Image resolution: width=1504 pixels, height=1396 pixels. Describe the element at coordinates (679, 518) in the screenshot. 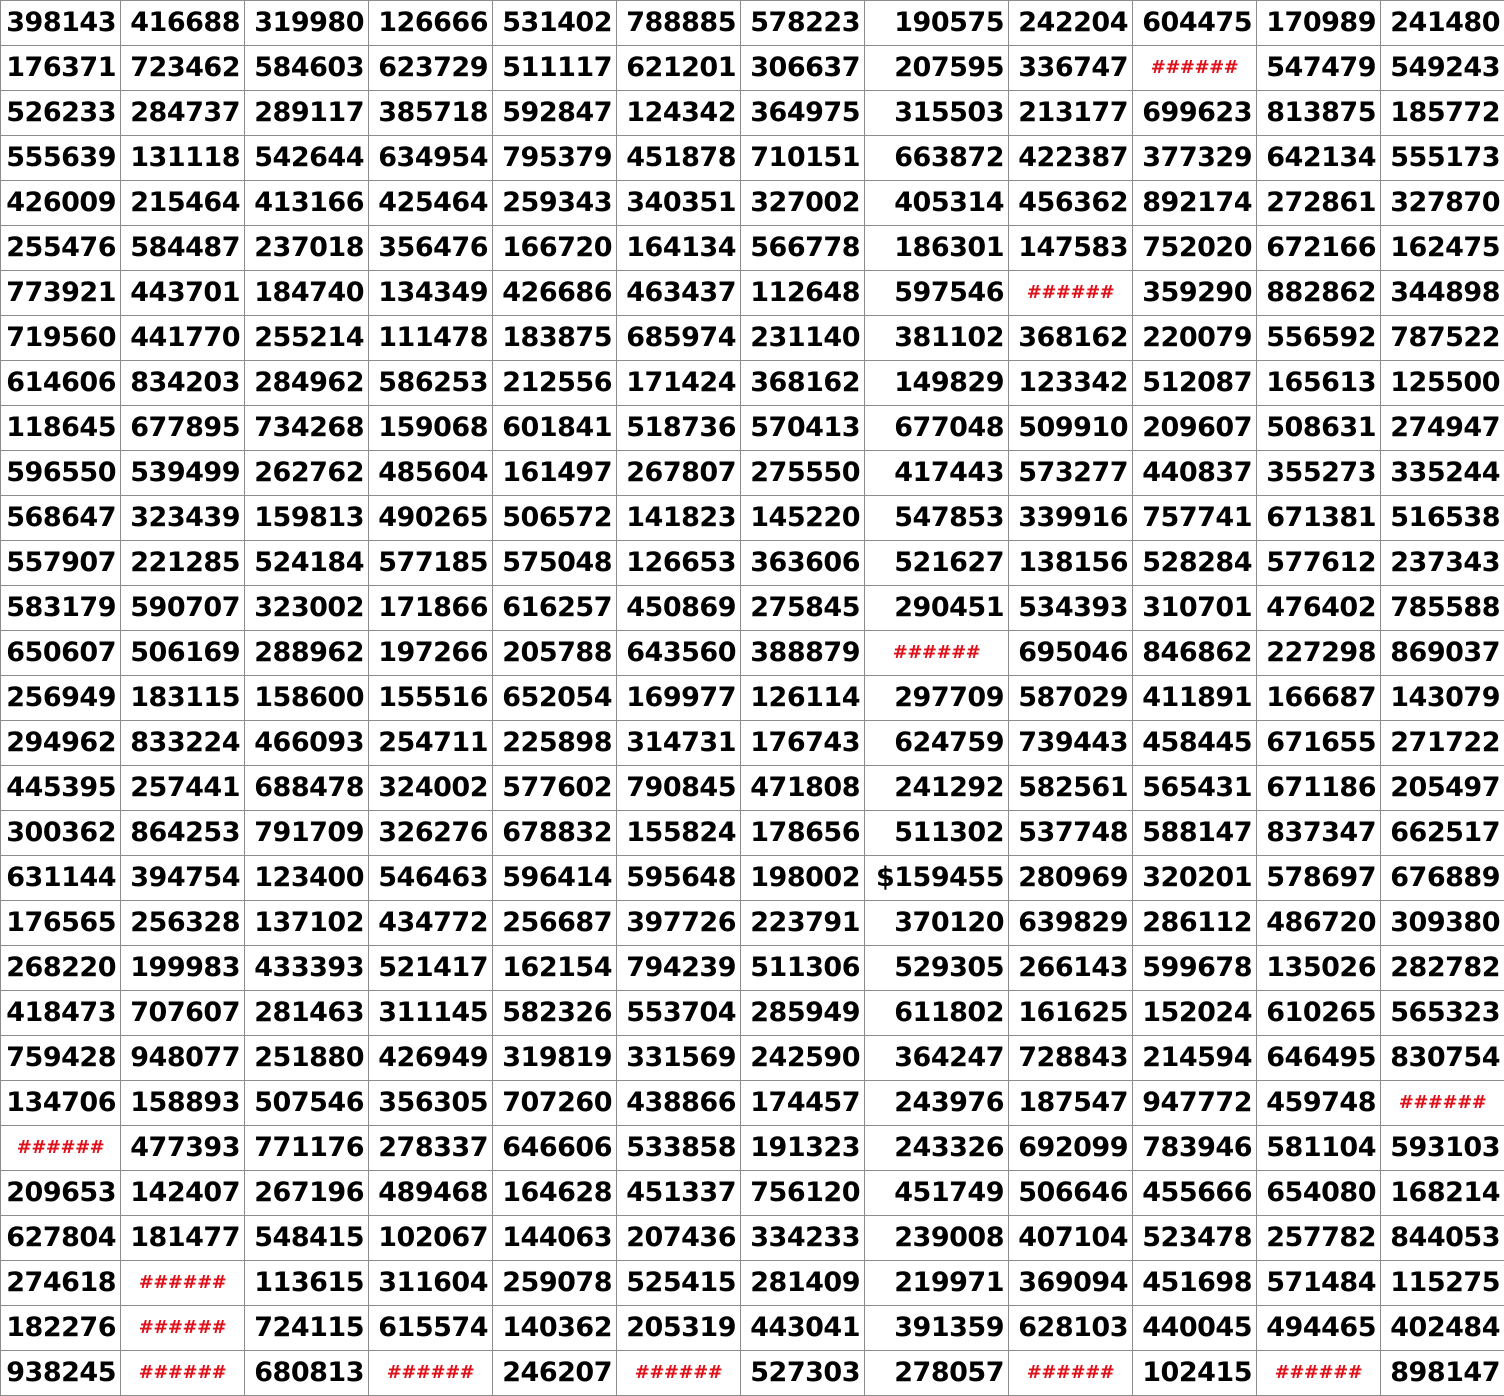

I see `table-cell: 141823` at that location.